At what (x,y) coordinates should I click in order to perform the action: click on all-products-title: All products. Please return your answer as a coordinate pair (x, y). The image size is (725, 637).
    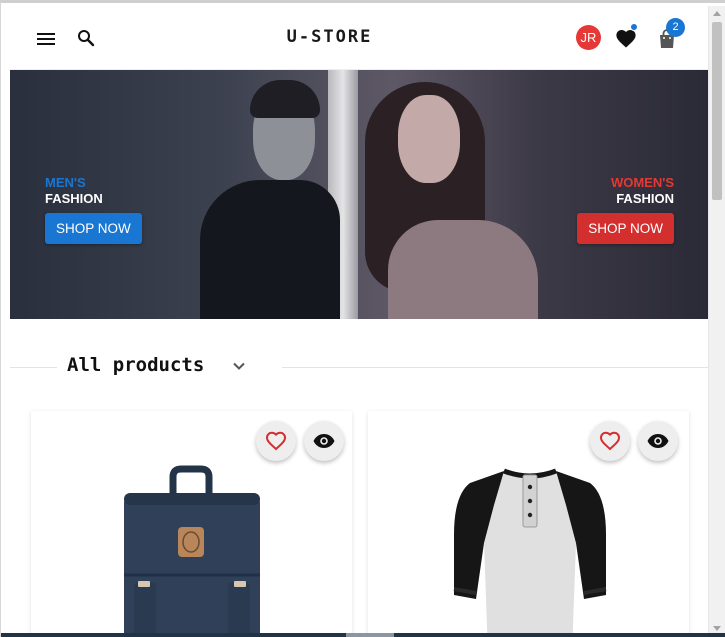
    Looking at the image, I should click on (135, 365).